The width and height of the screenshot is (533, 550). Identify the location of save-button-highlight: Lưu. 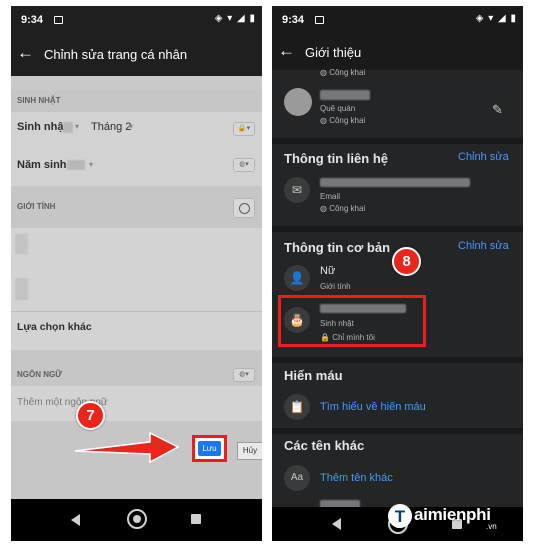
(209, 448).